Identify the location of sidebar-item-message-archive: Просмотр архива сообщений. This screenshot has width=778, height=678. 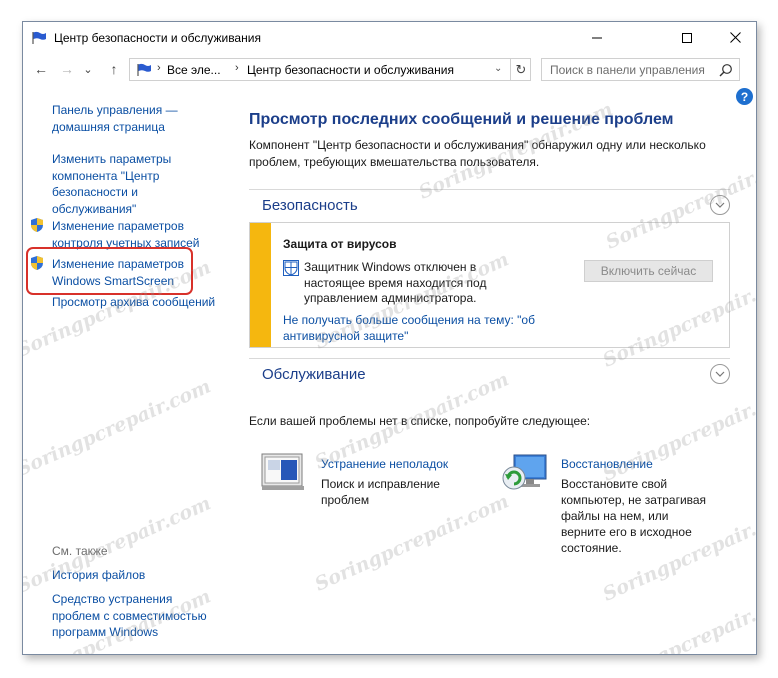
(142, 302).